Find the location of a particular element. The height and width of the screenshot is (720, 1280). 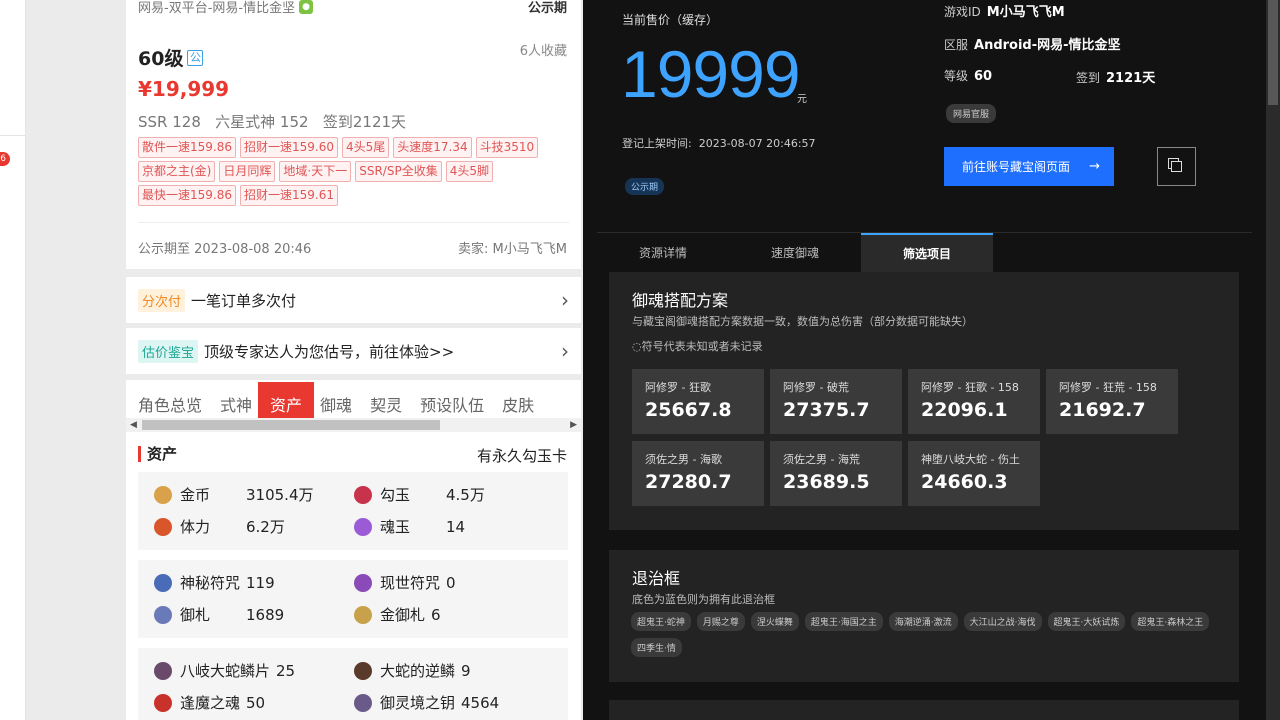

currency-unit: 元 is located at coordinates (802, 99).